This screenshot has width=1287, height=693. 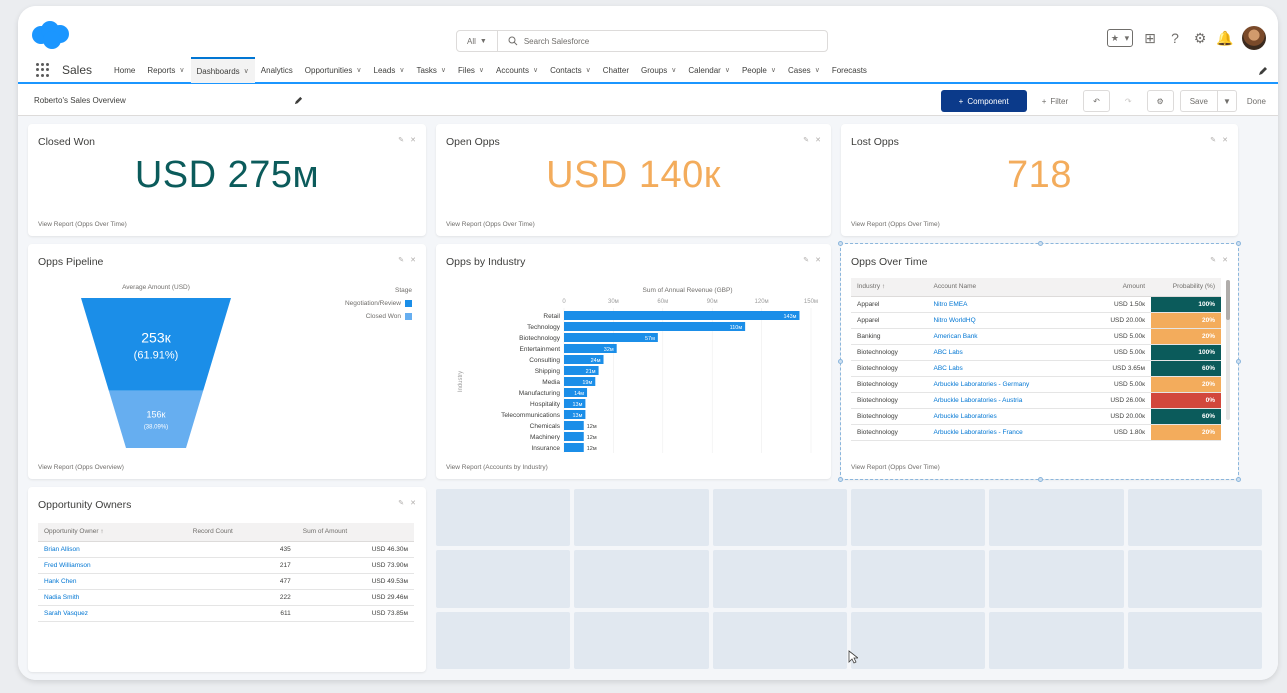 What do you see at coordinates (477, 41) in the screenshot?
I see `search-scope-select: All ▼` at bounding box center [477, 41].